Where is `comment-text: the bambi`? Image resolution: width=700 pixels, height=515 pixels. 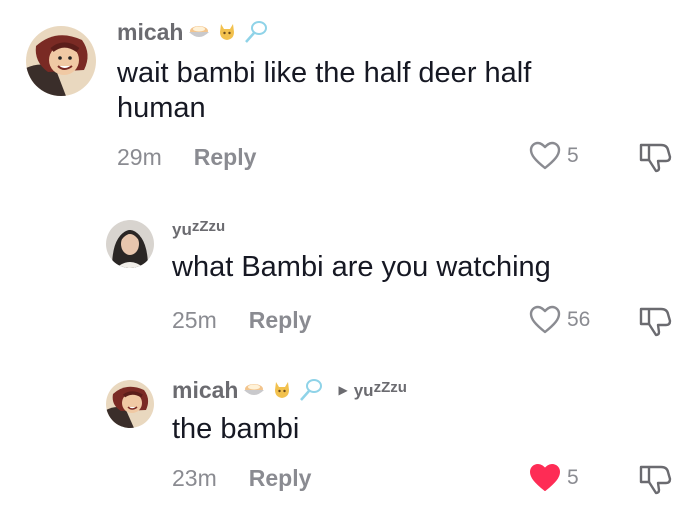
comment-text: the bambi is located at coordinates (236, 429).